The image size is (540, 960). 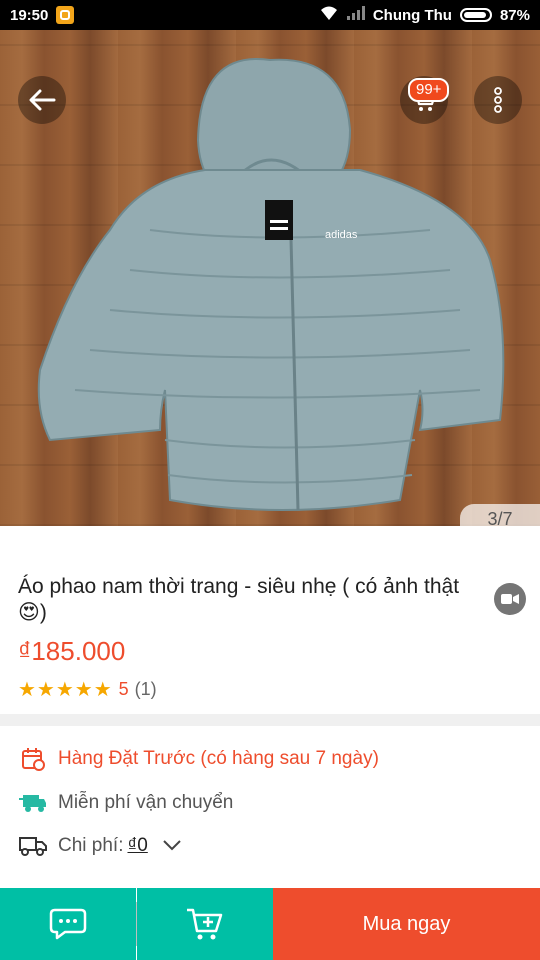 I want to click on shipping-info: Miễn phí vận chuyển, so click(x=125, y=803).